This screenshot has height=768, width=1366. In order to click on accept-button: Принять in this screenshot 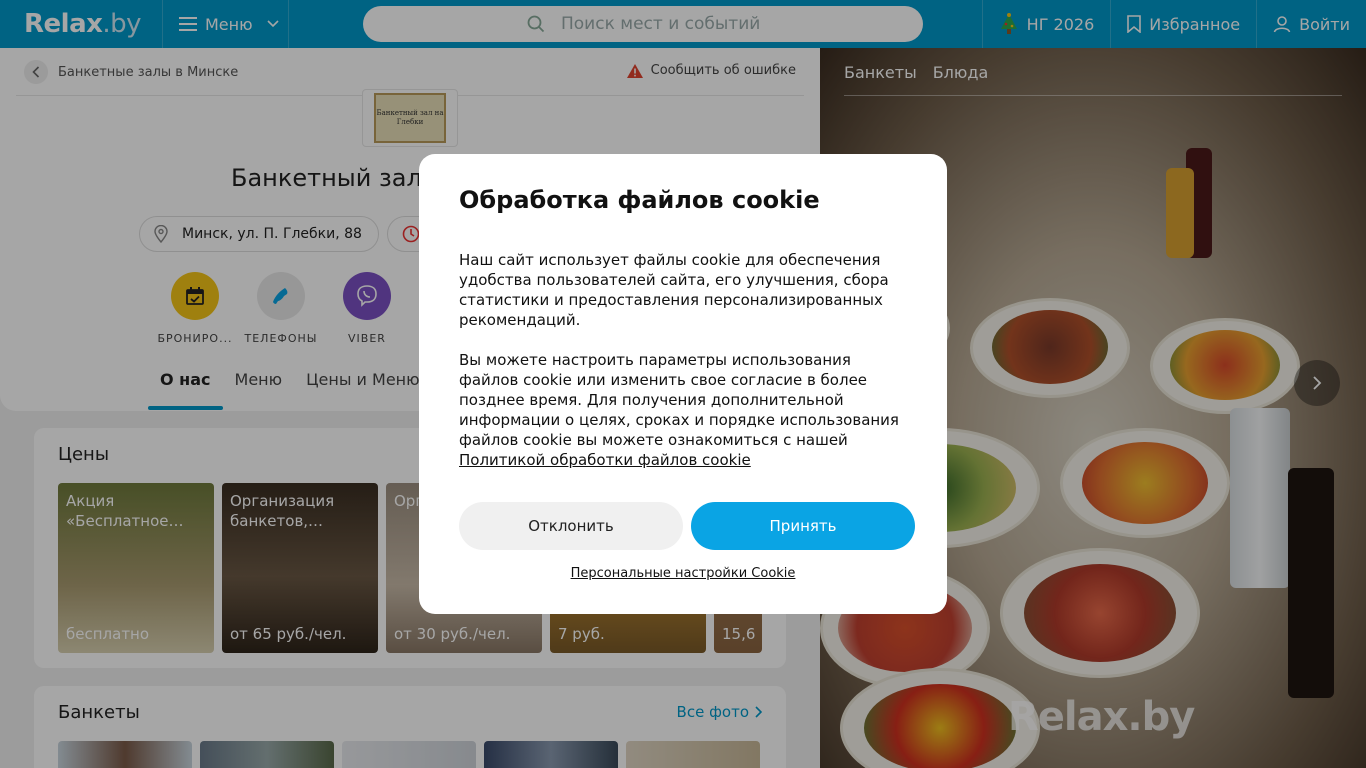, I will do `click(803, 526)`.